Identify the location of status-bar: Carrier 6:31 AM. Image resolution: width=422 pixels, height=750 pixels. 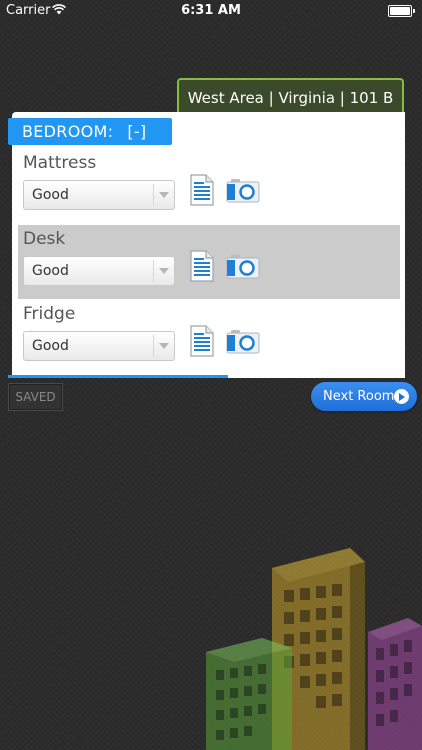
(211, 11).